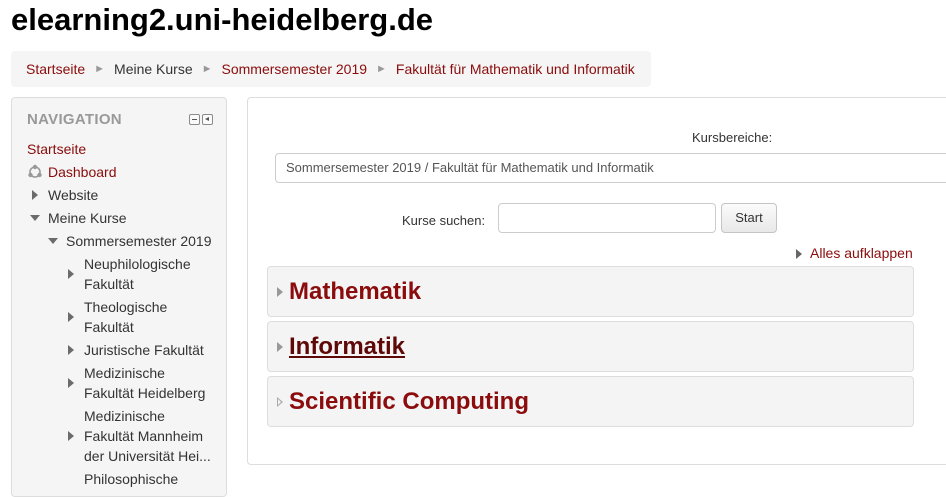  What do you see at coordinates (87, 218) in the screenshot?
I see `nav-item-my-courses: Meine Kurse` at bounding box center [87, 218].